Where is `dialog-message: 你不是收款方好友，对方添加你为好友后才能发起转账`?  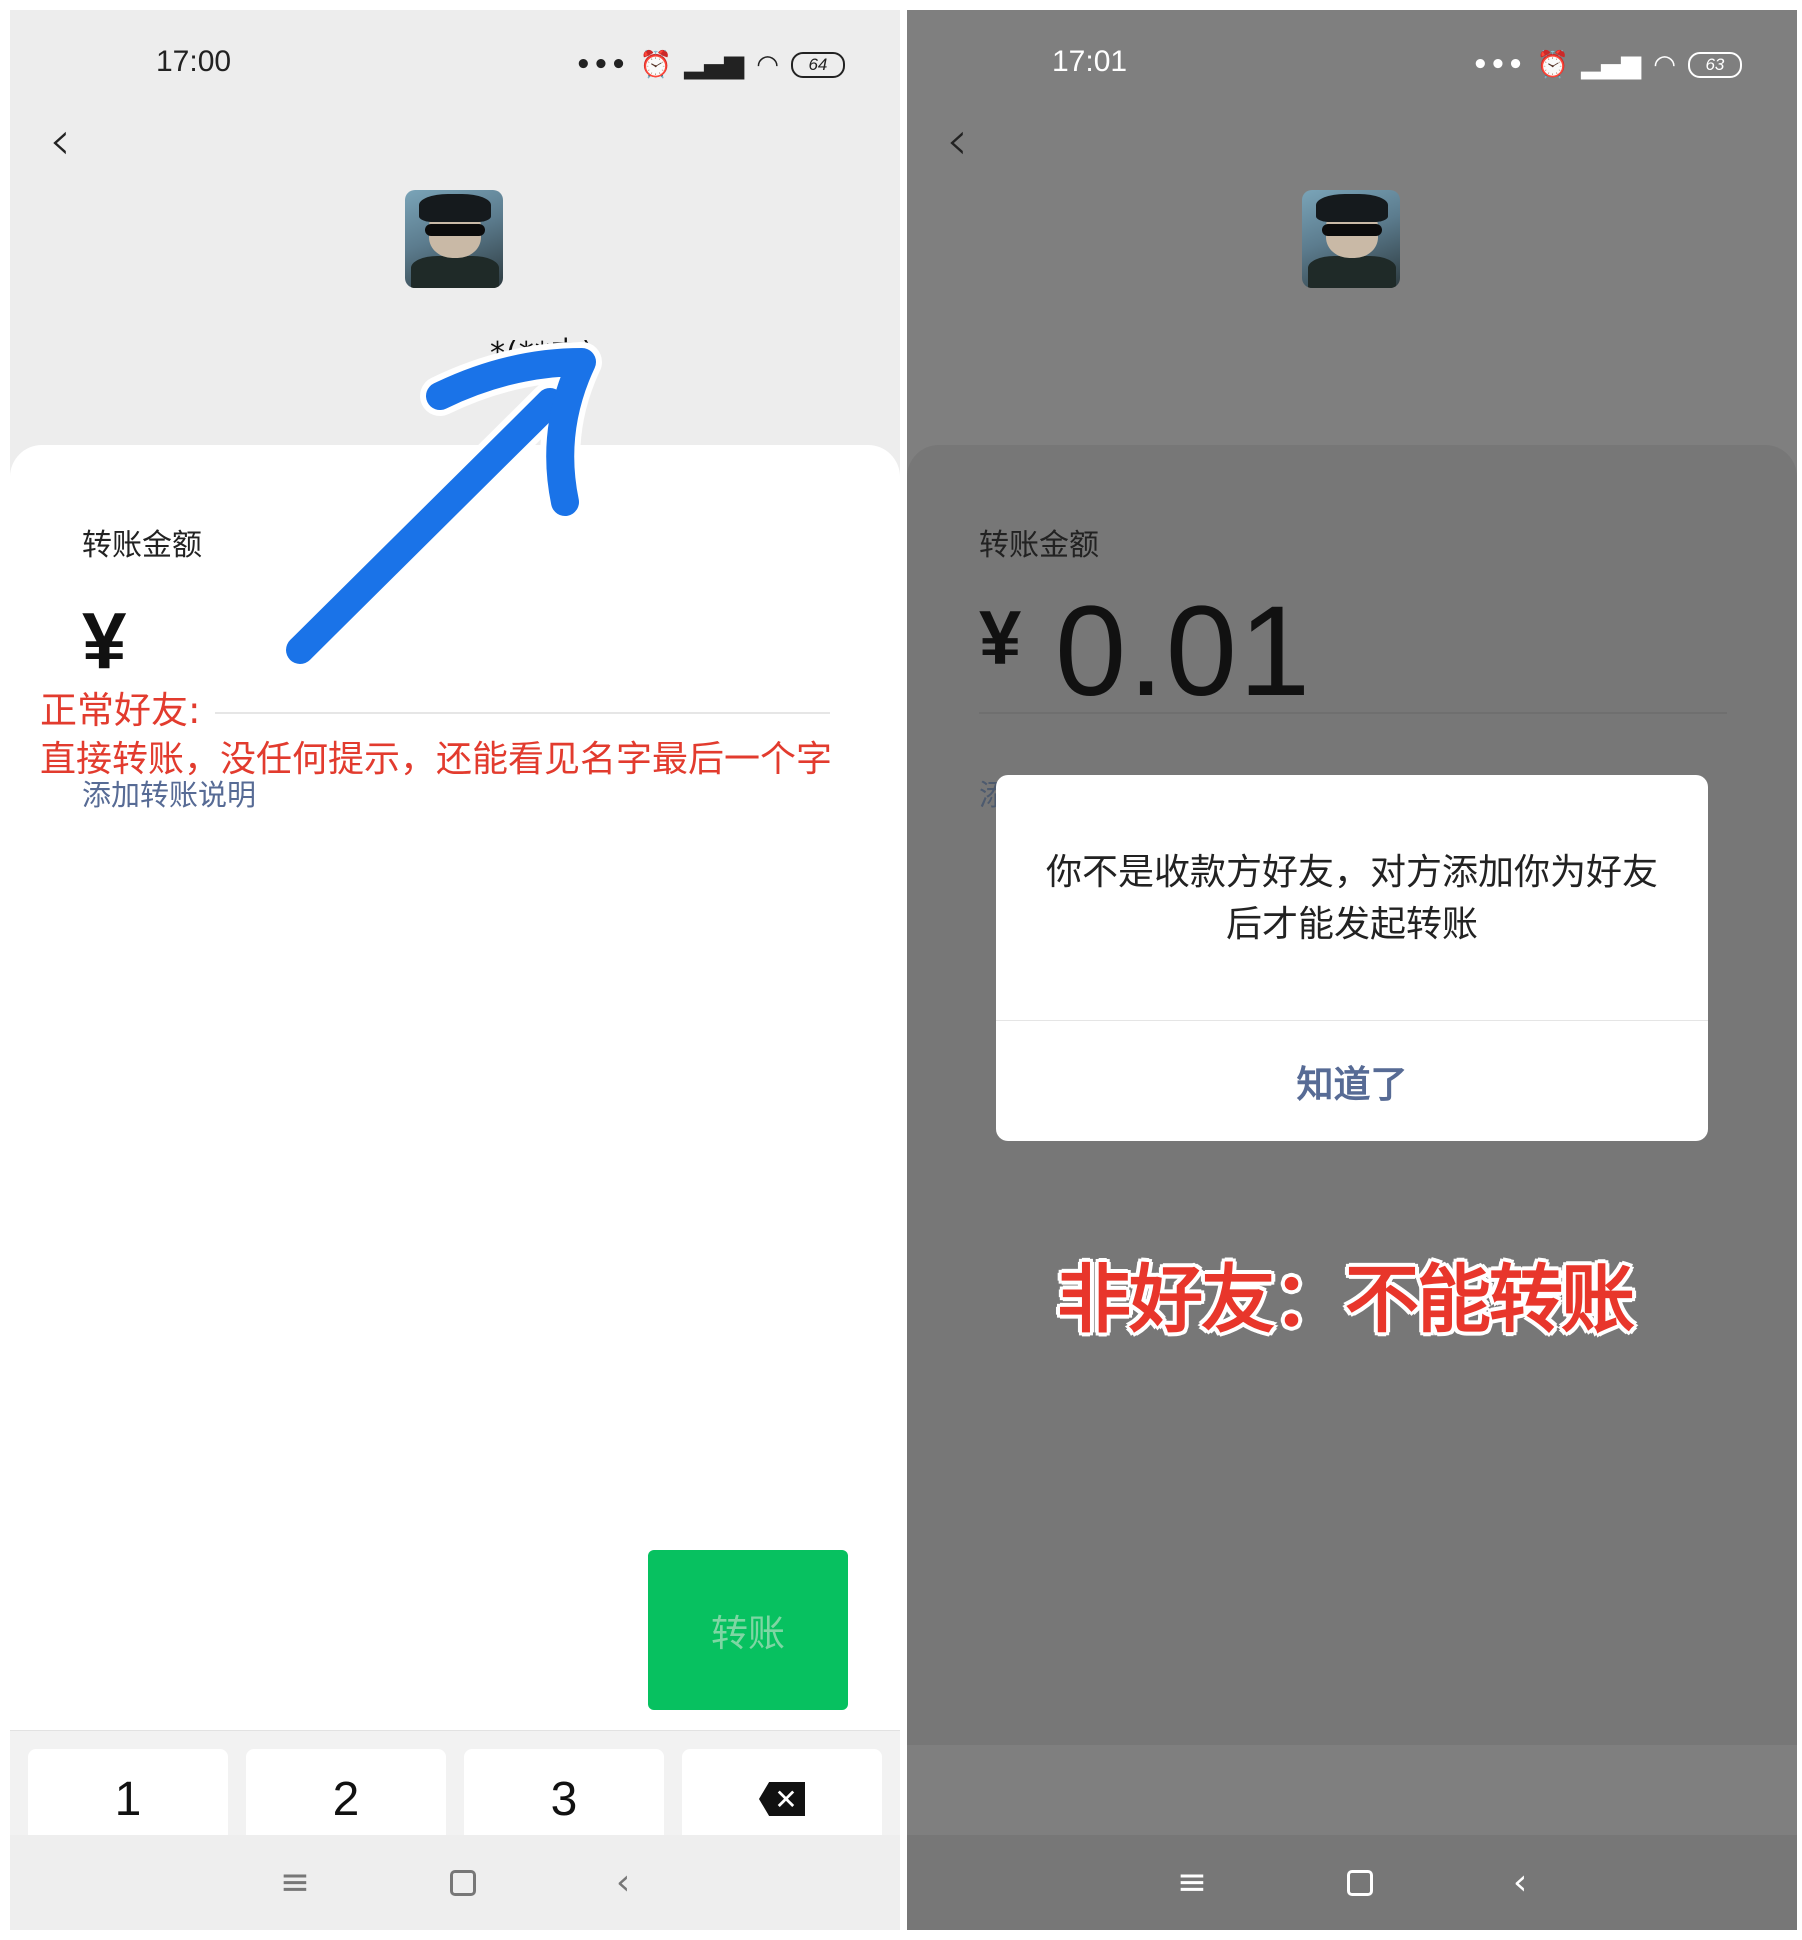 dialog-message: 你不是收款方好友，对方添加你为好友后才能发起转账 is located at coordinates (1352, 898).